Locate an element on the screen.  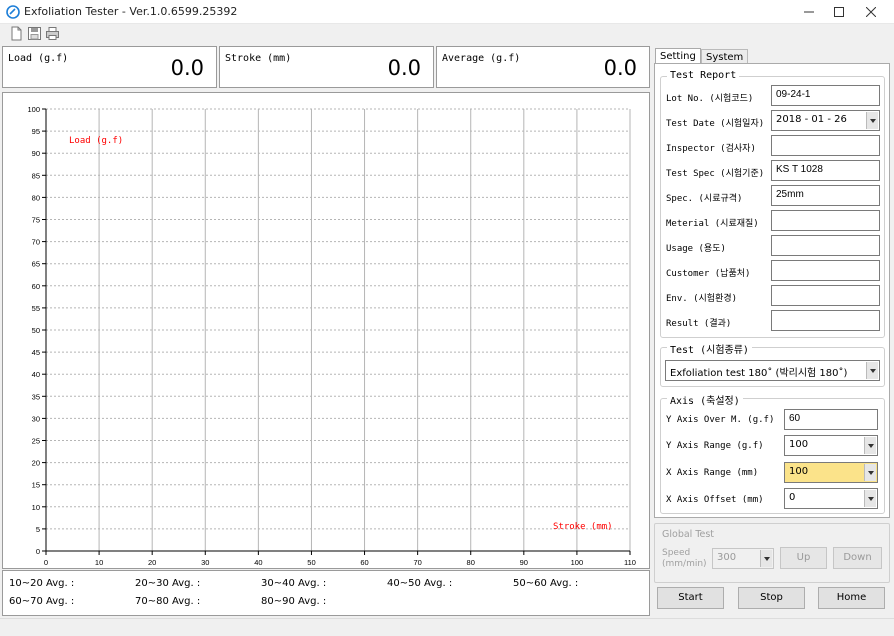
x-tick-label: 100 is located at coordinates (577, 562).